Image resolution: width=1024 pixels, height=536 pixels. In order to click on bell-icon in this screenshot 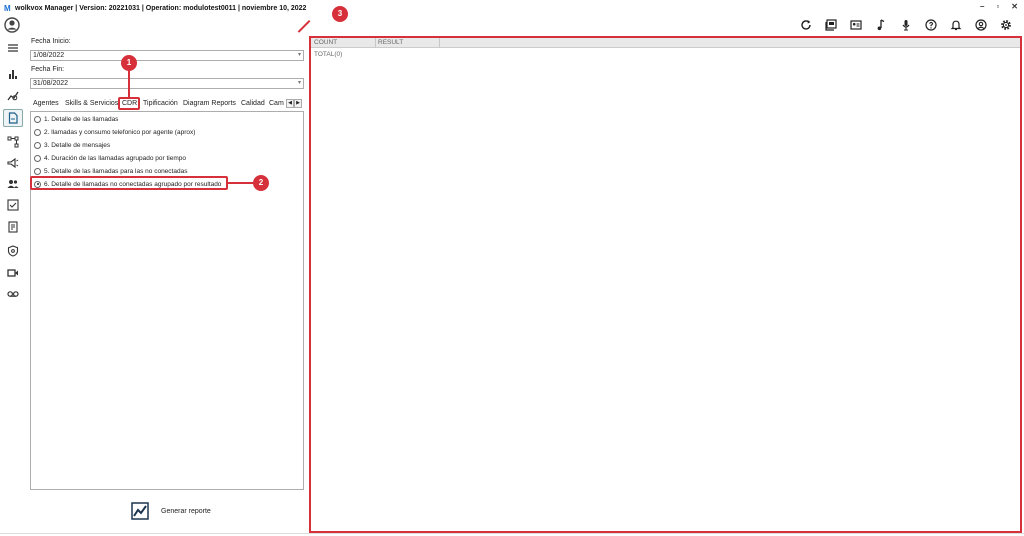, I will do `click(955, 25)`.